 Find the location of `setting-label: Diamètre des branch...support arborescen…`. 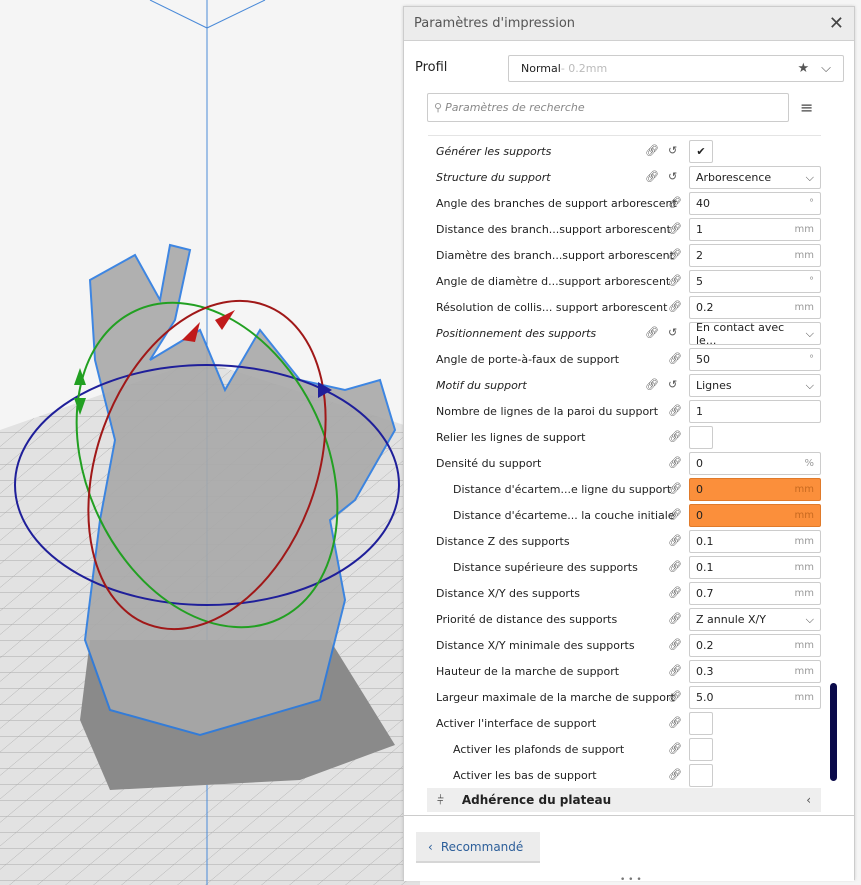

setting-label: Diamètre des branch...support arborescen… is located at coordinates (555, 255).